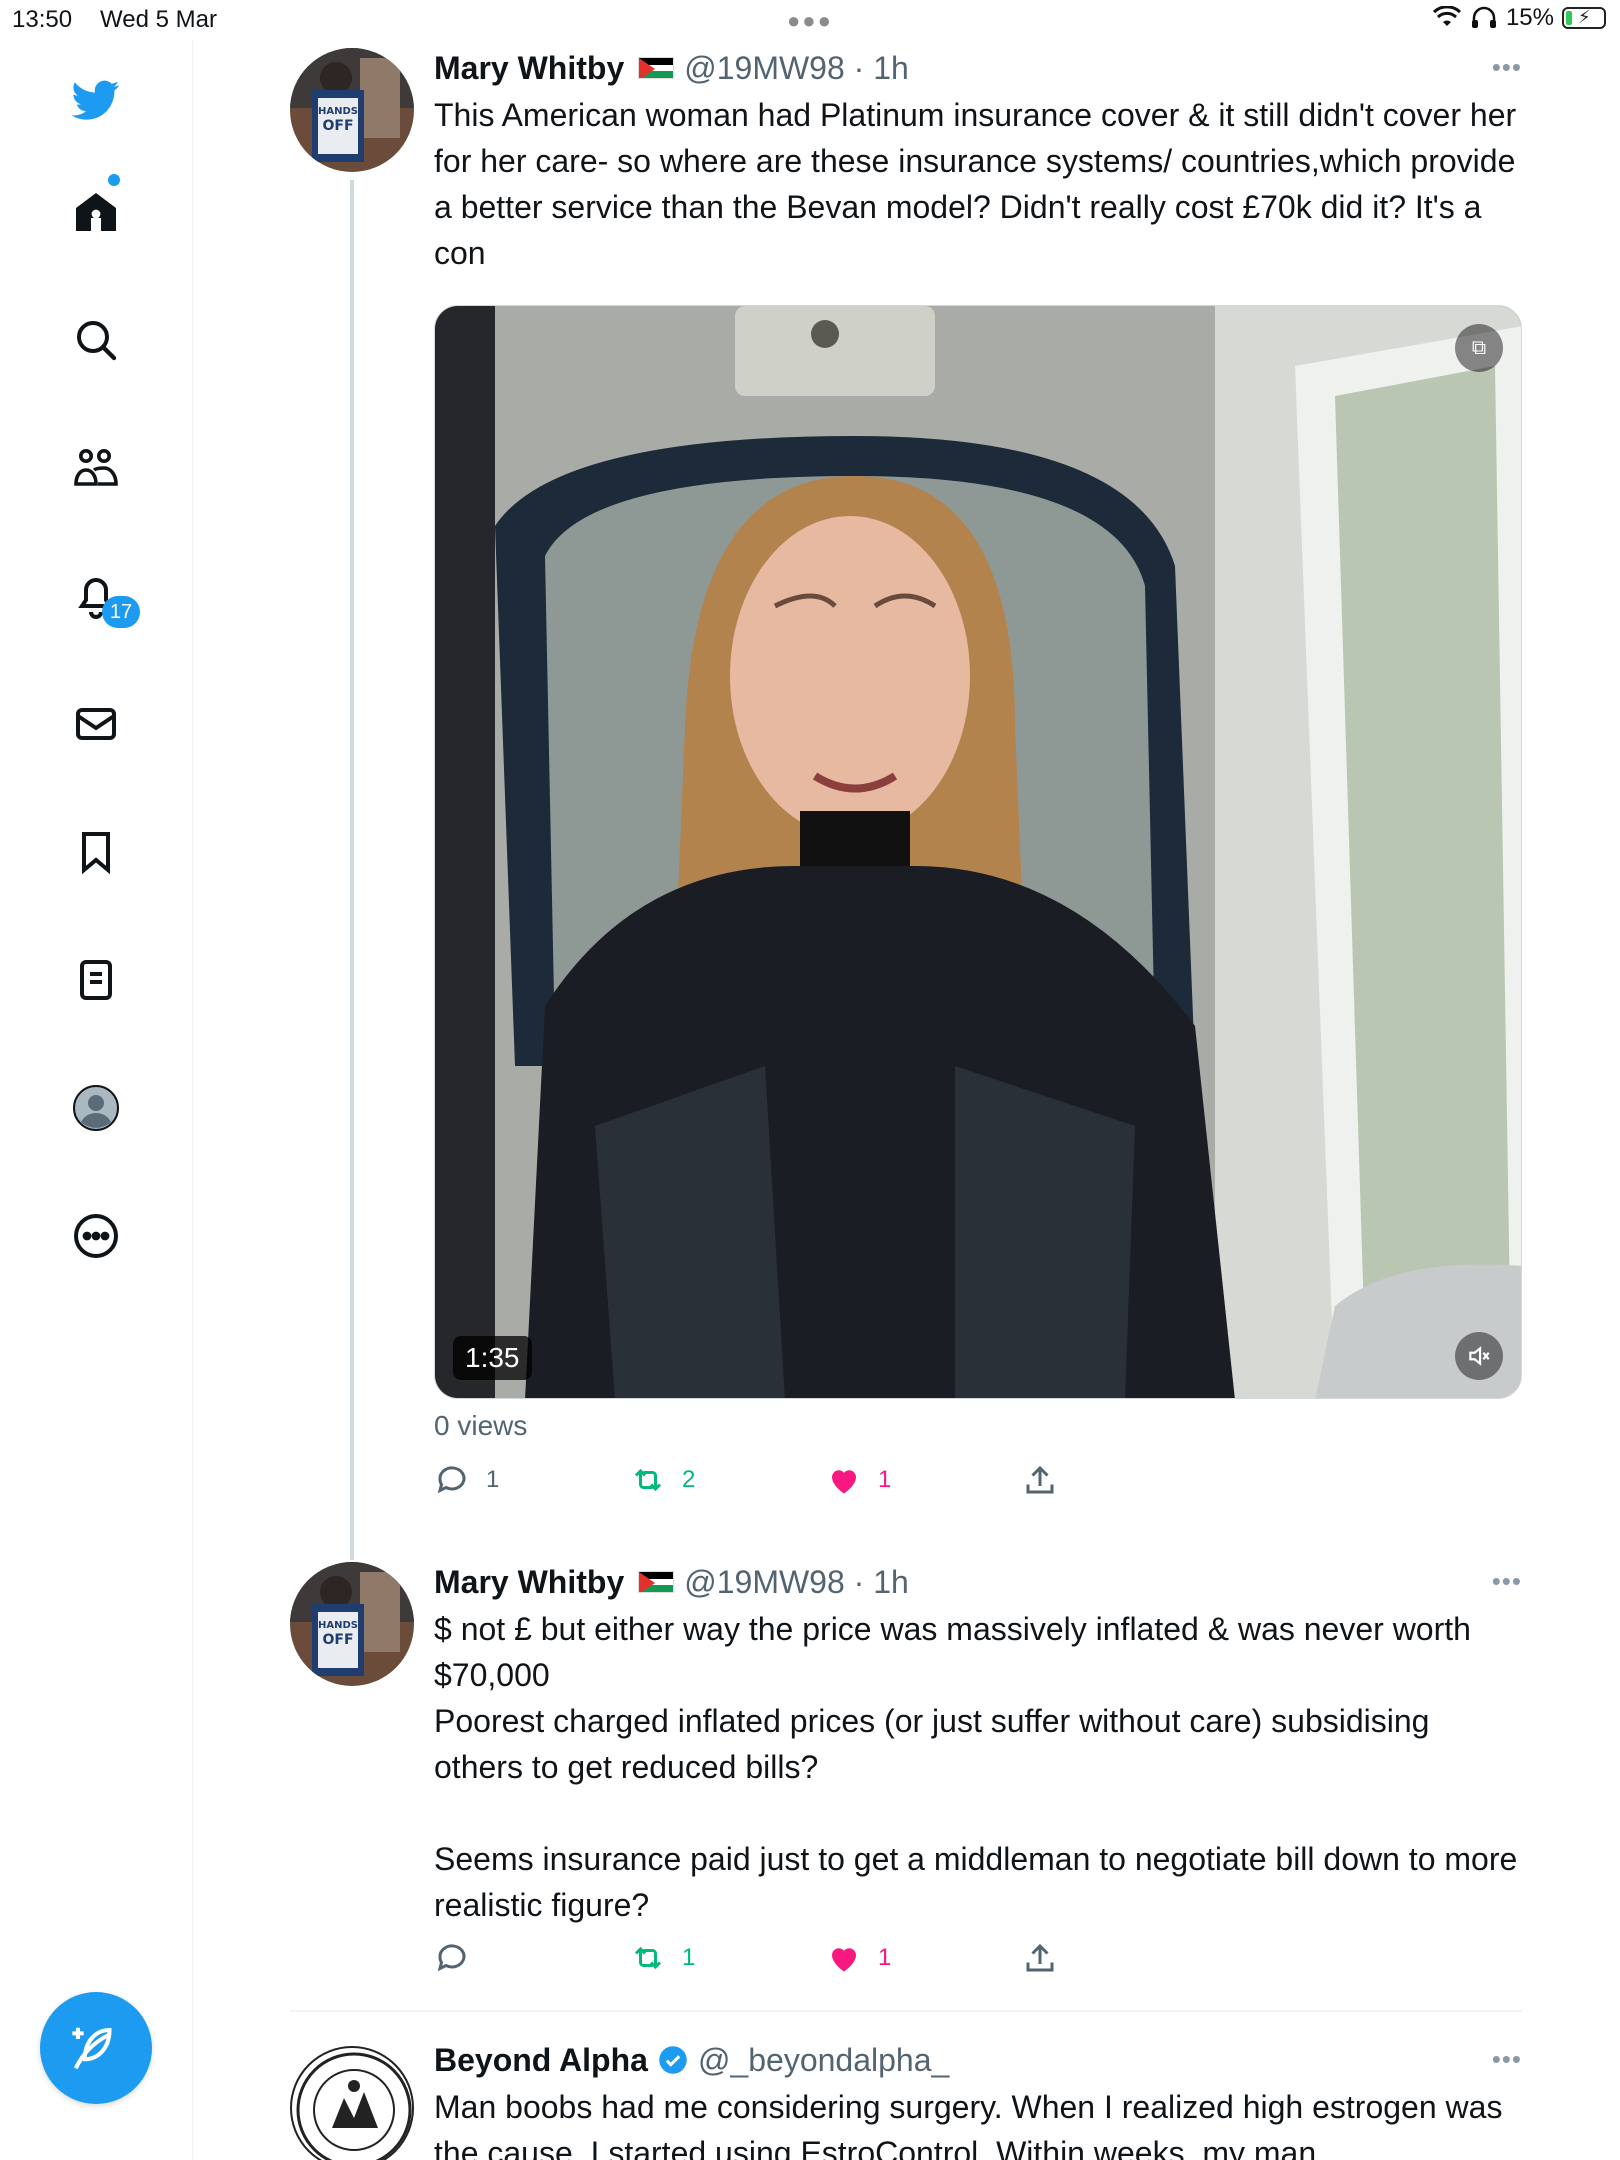 This screenshot has width=1620, height=2160. I want to click on retweet-button: 1, so click(662, 1958).